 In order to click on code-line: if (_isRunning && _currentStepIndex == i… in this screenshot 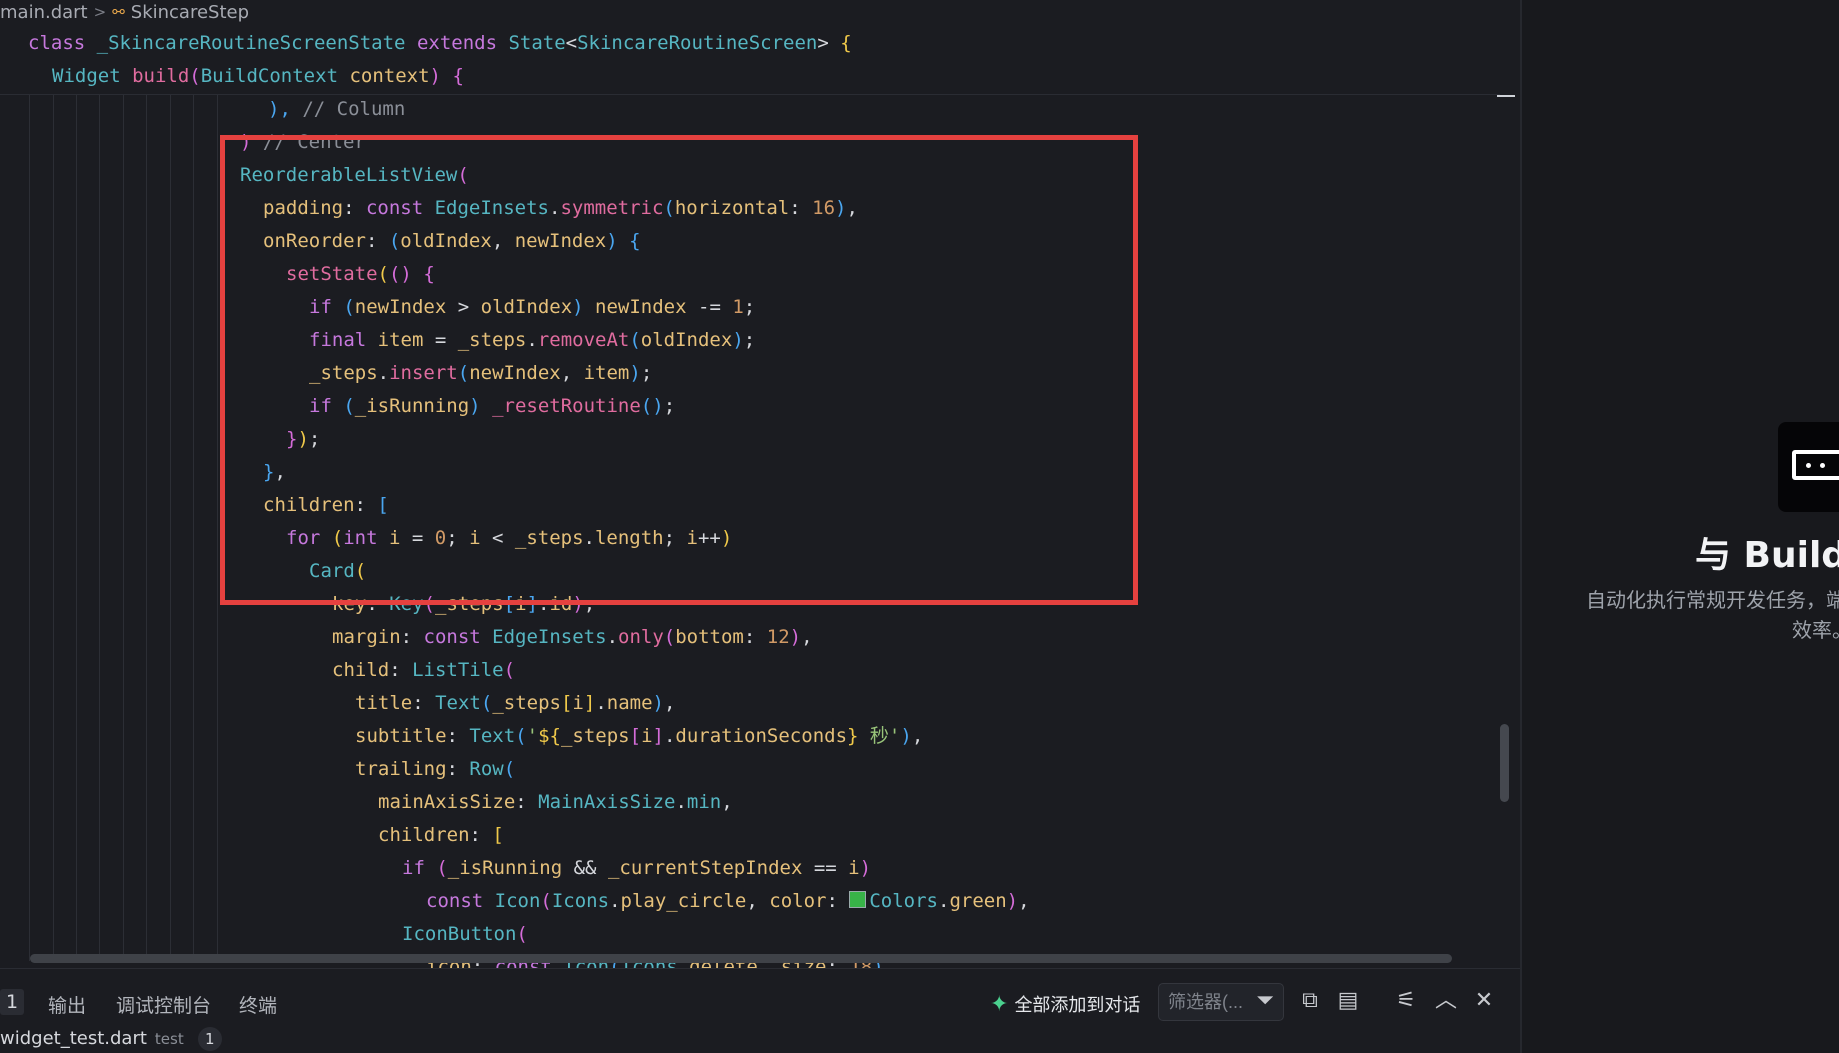, I will do `click(636, 868)`.